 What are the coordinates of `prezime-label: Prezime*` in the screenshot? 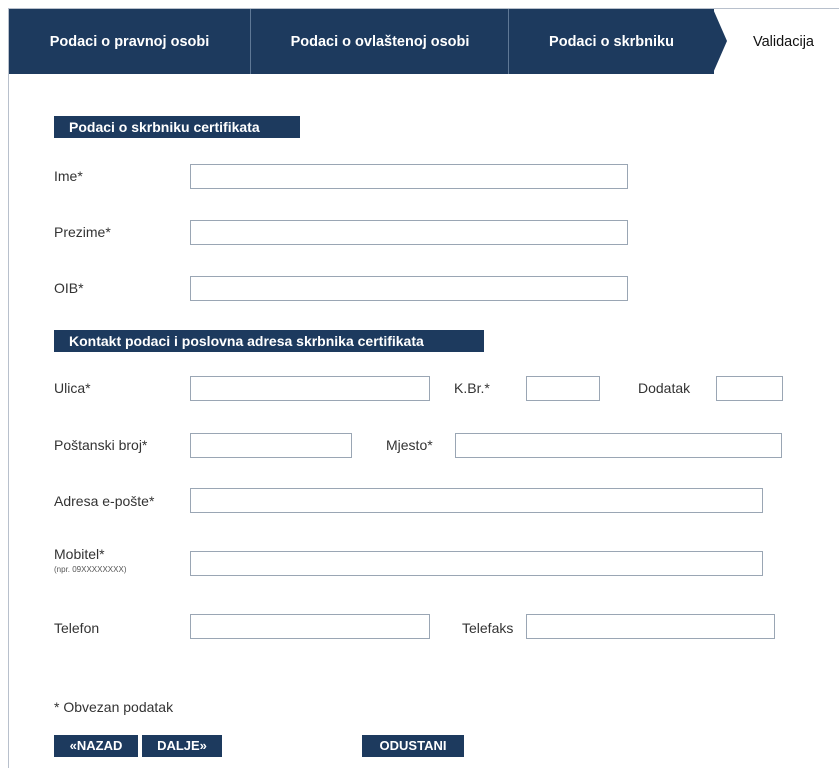 It's located at (82, 232).